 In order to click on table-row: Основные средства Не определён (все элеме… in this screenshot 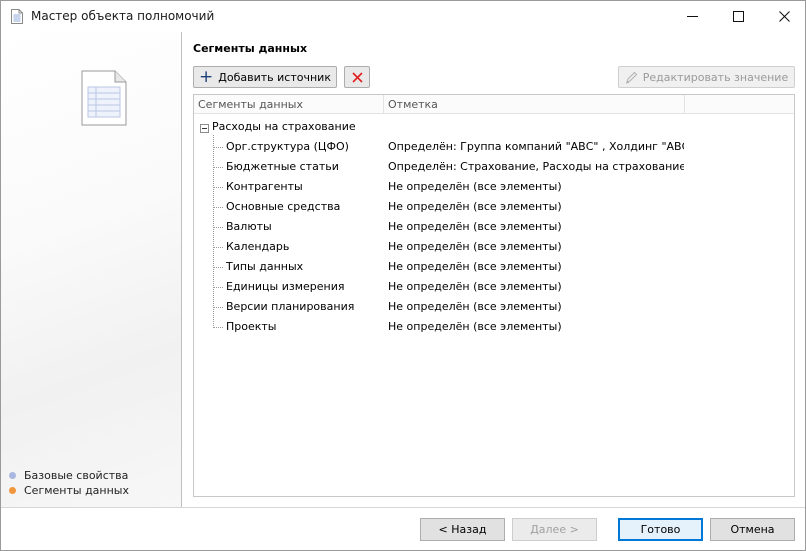, I will do `click(494, 207)`.